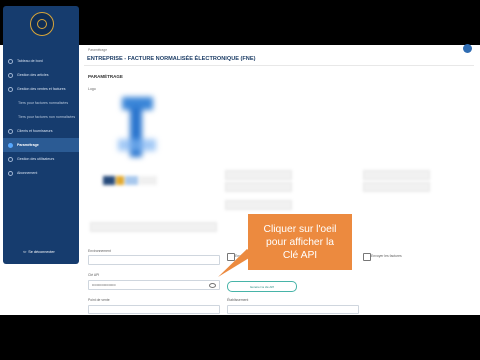  Describe the element at coordinates (27, 173) in the screenshot. I see `sidebar-item-label: Abonnement` at that location.